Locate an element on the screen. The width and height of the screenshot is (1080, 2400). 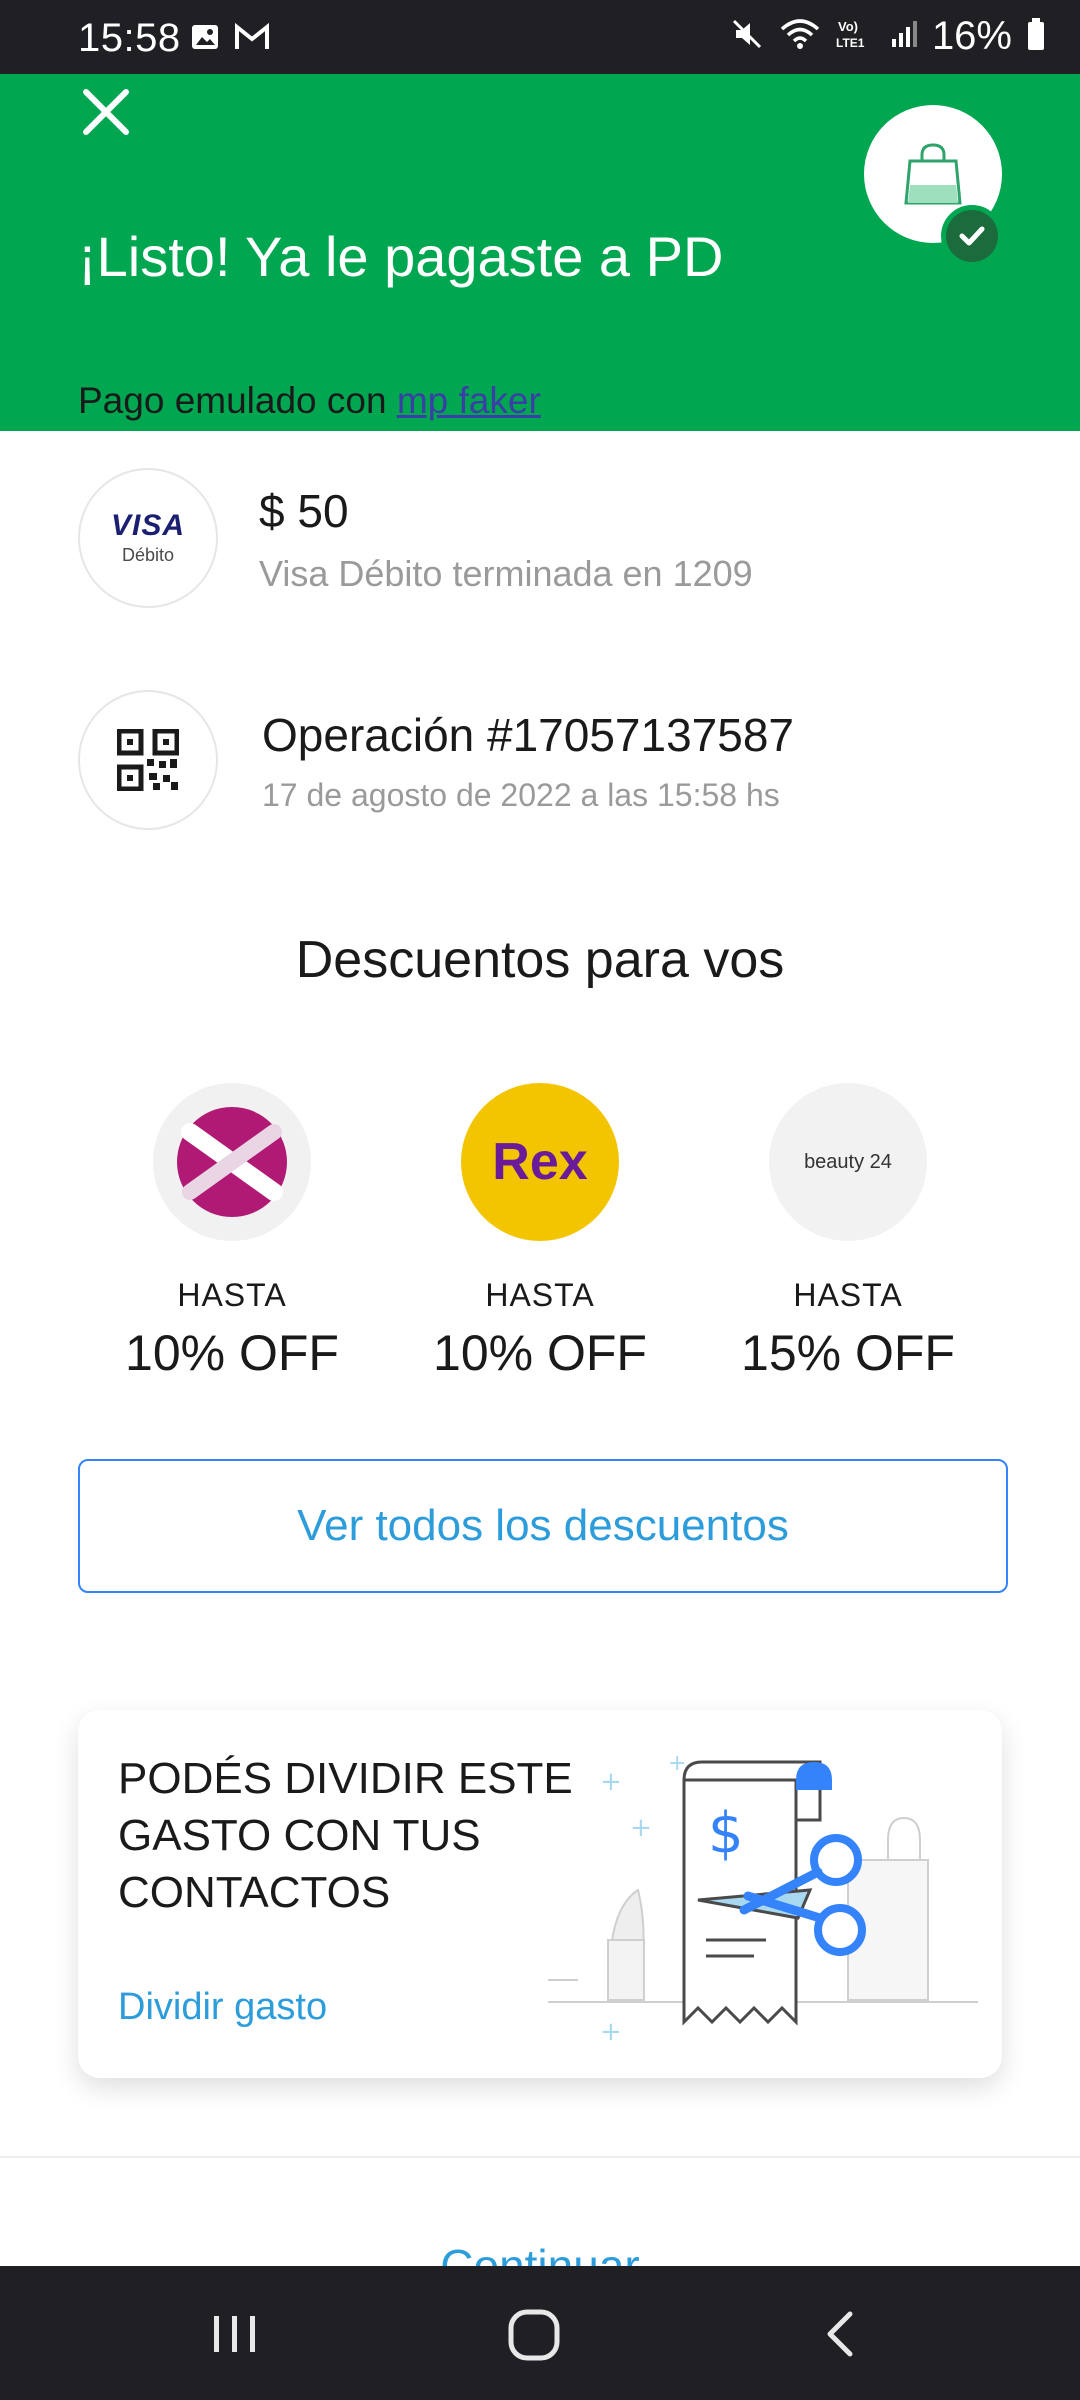
receipt-scissors-illustration: + + + + $ is located at coordinates (763, 1899).